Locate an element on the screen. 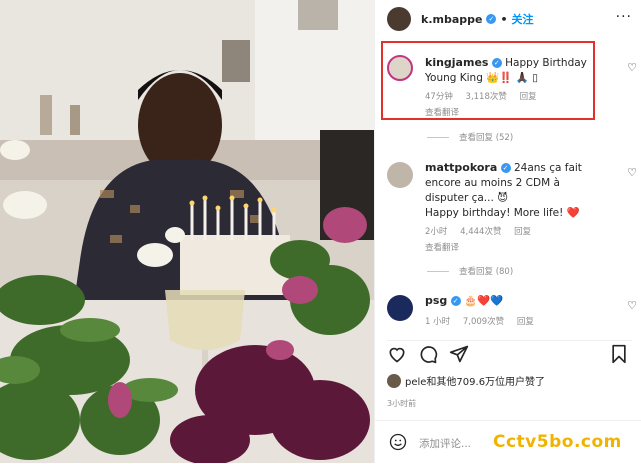 This screenshot has height=464, width=641. watermark: Cctv5bo.com is located at coordinates (557, 442).